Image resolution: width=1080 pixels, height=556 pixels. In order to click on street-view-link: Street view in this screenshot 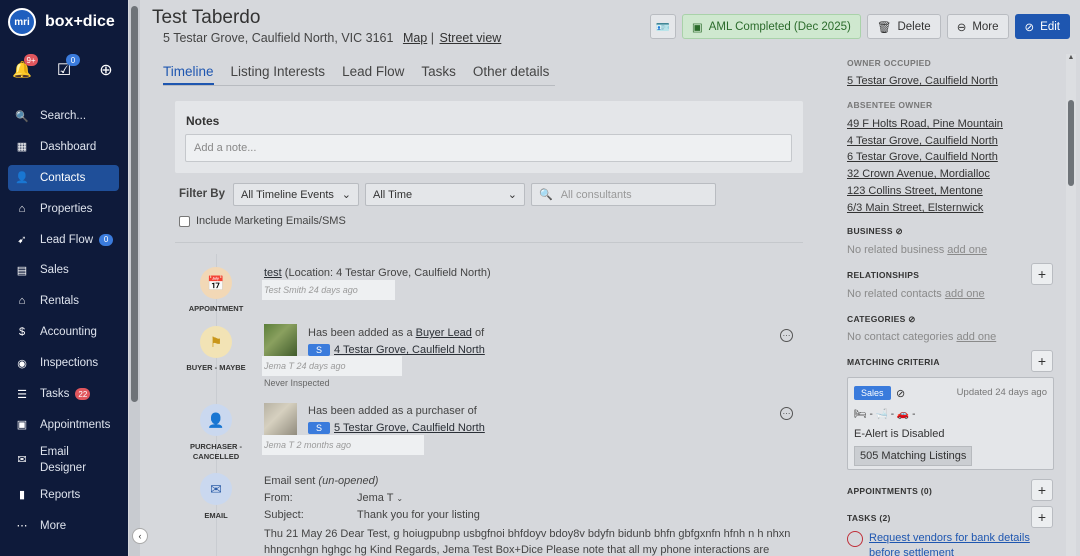, I will do `click(470, 38)`.